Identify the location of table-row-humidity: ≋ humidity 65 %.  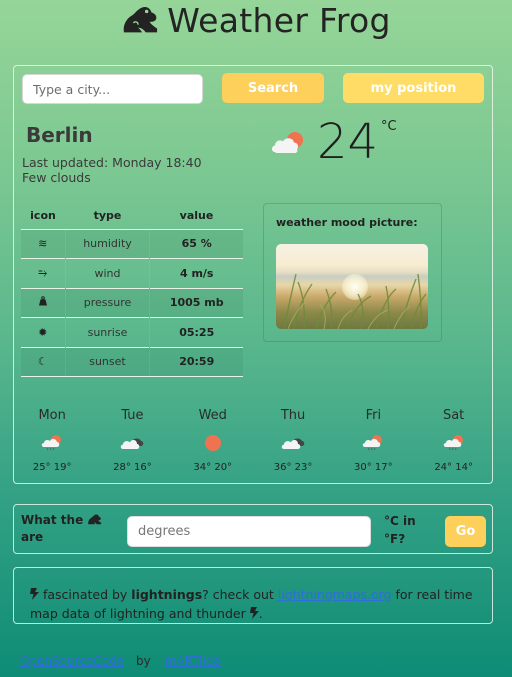
(132, 243).